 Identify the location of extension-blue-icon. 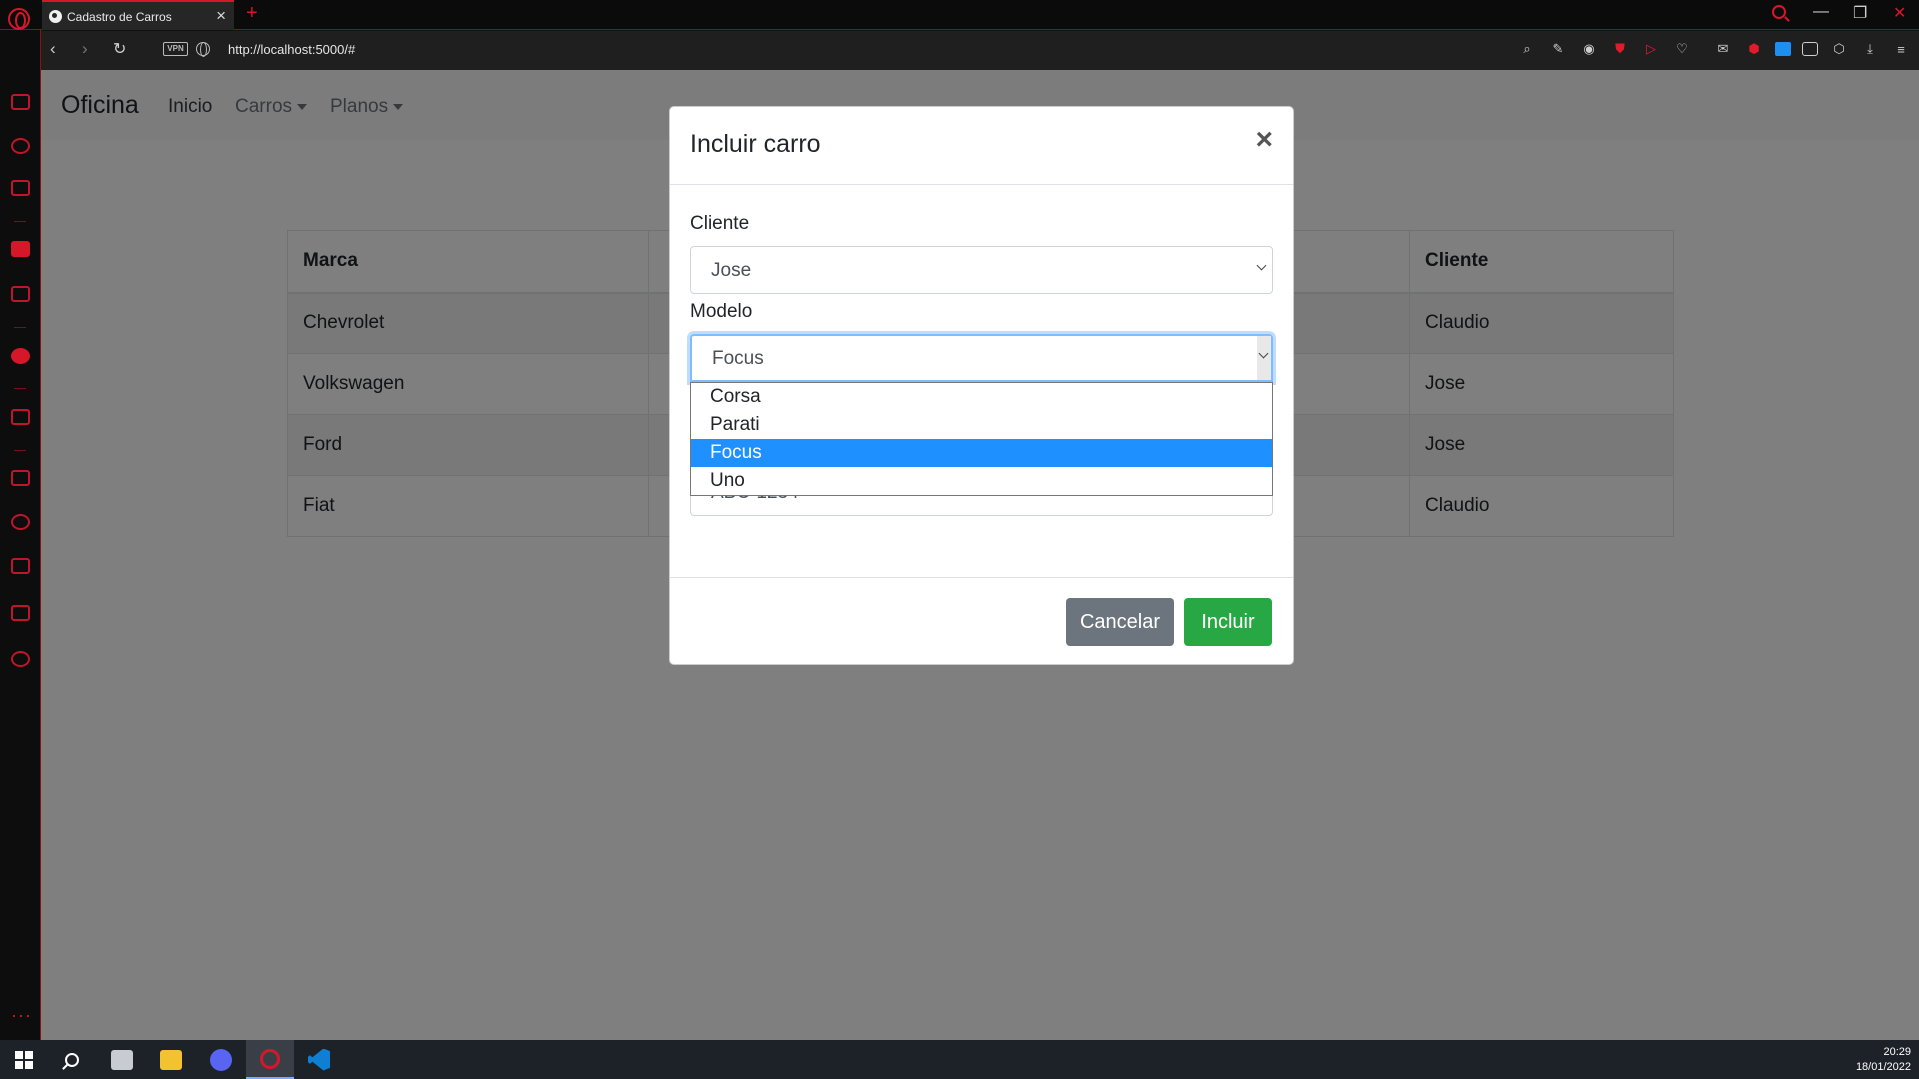
(1783, 49).